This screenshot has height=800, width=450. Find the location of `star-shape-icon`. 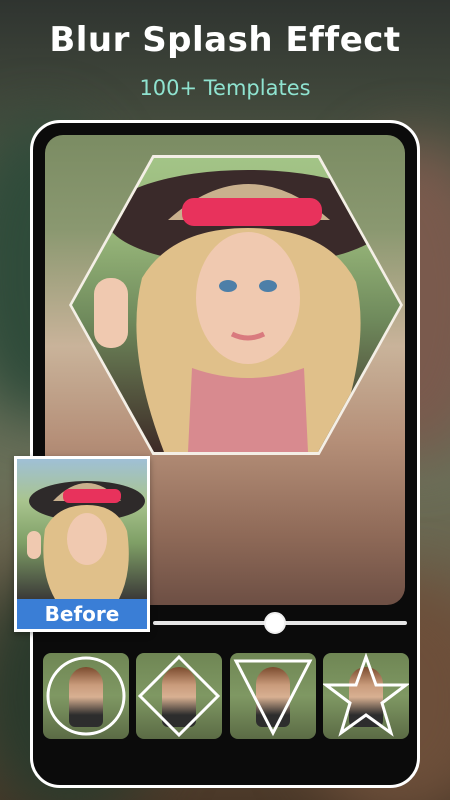

star-shape-icon is located at coordinates (365, 695).